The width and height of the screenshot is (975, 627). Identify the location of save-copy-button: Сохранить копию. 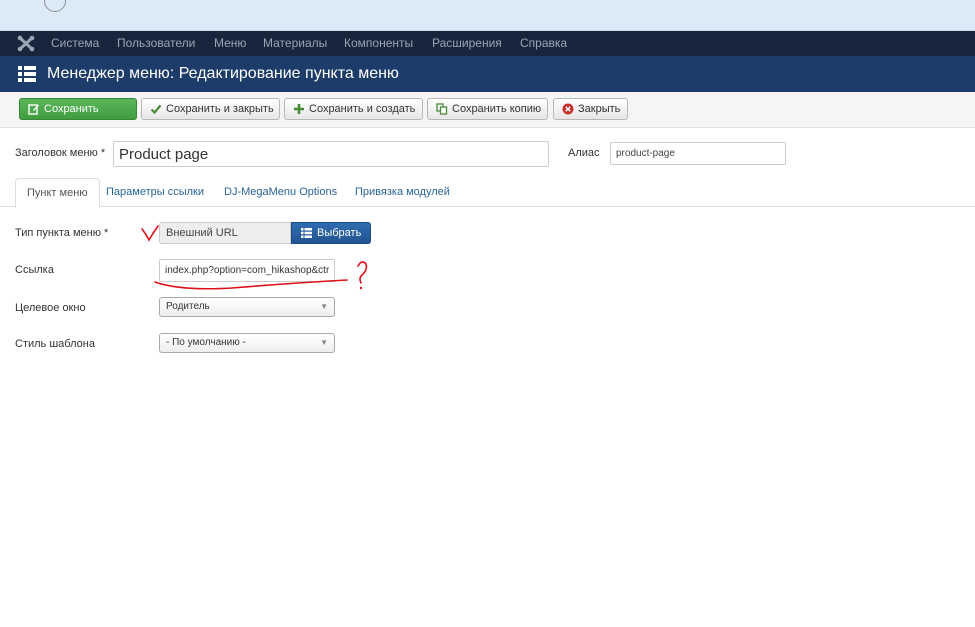
(487, 109).